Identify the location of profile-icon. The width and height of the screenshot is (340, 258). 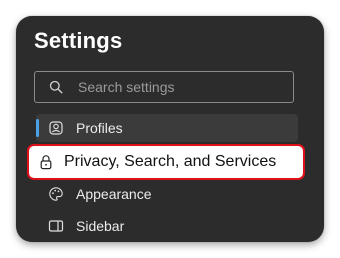
(56, 128).